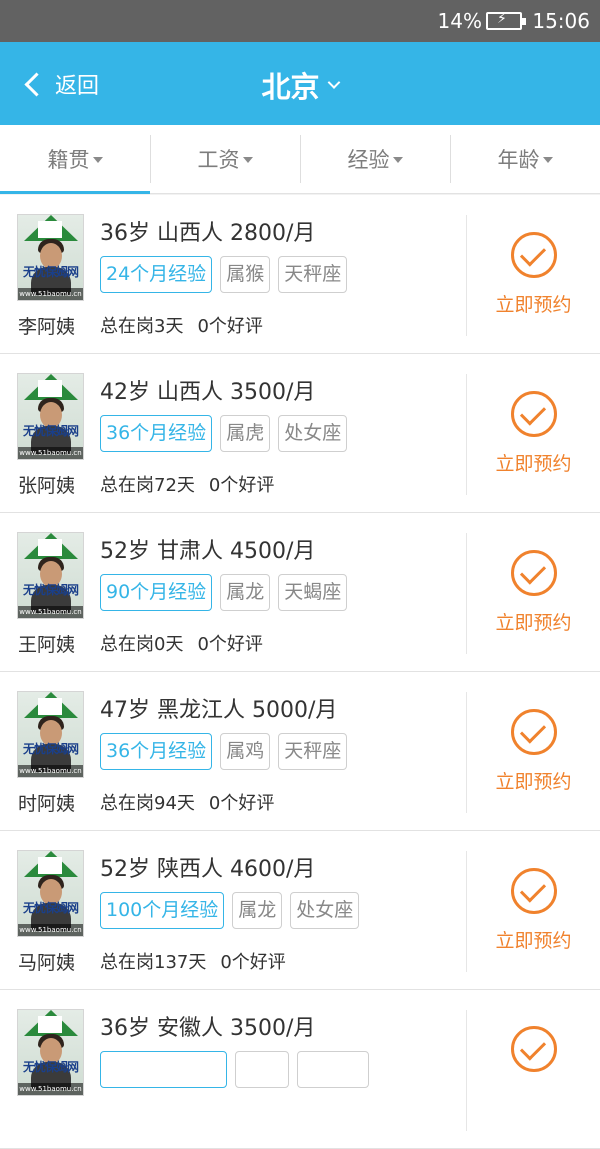 This screenshot has width=600, height=1149. I want to click on nanny-name: 张阿姨, so click(47, 486).